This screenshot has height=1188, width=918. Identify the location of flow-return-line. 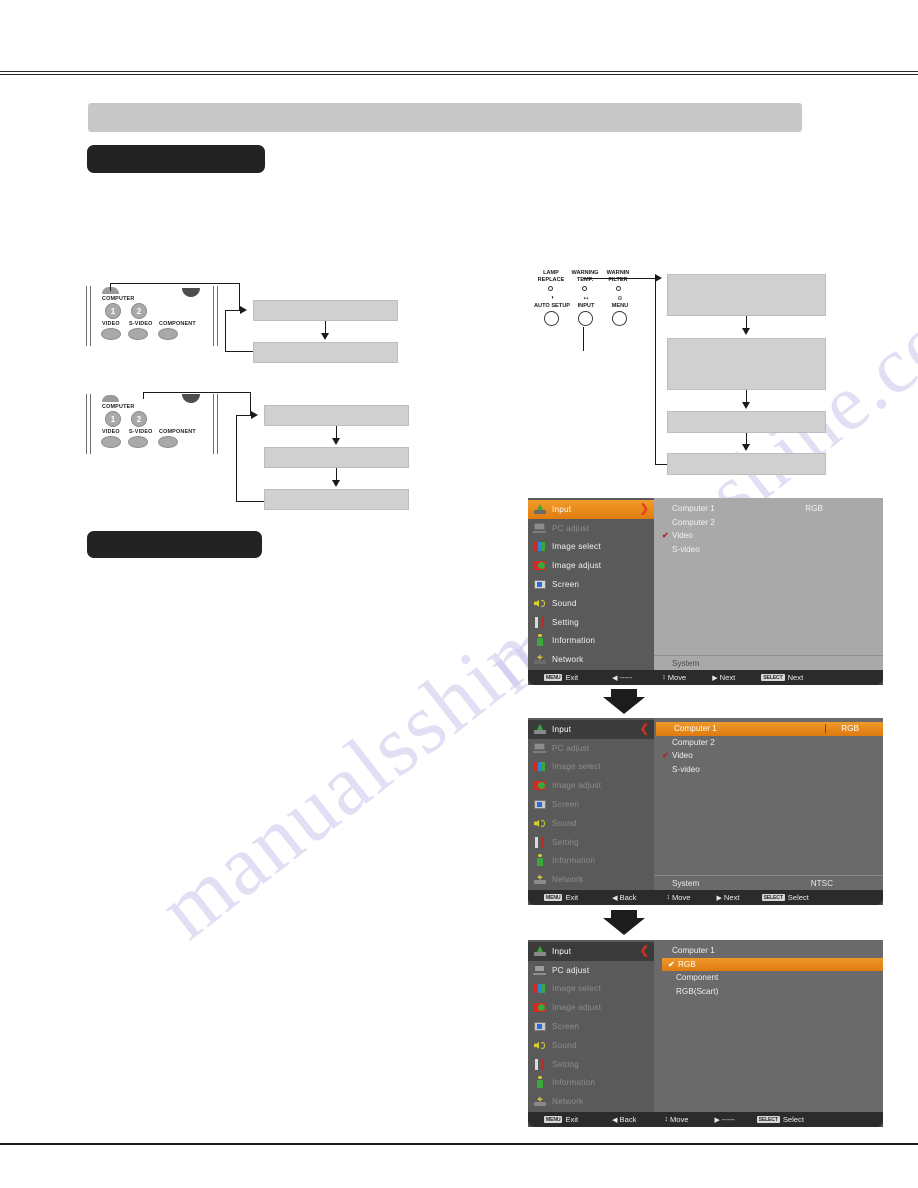
(239, 352).